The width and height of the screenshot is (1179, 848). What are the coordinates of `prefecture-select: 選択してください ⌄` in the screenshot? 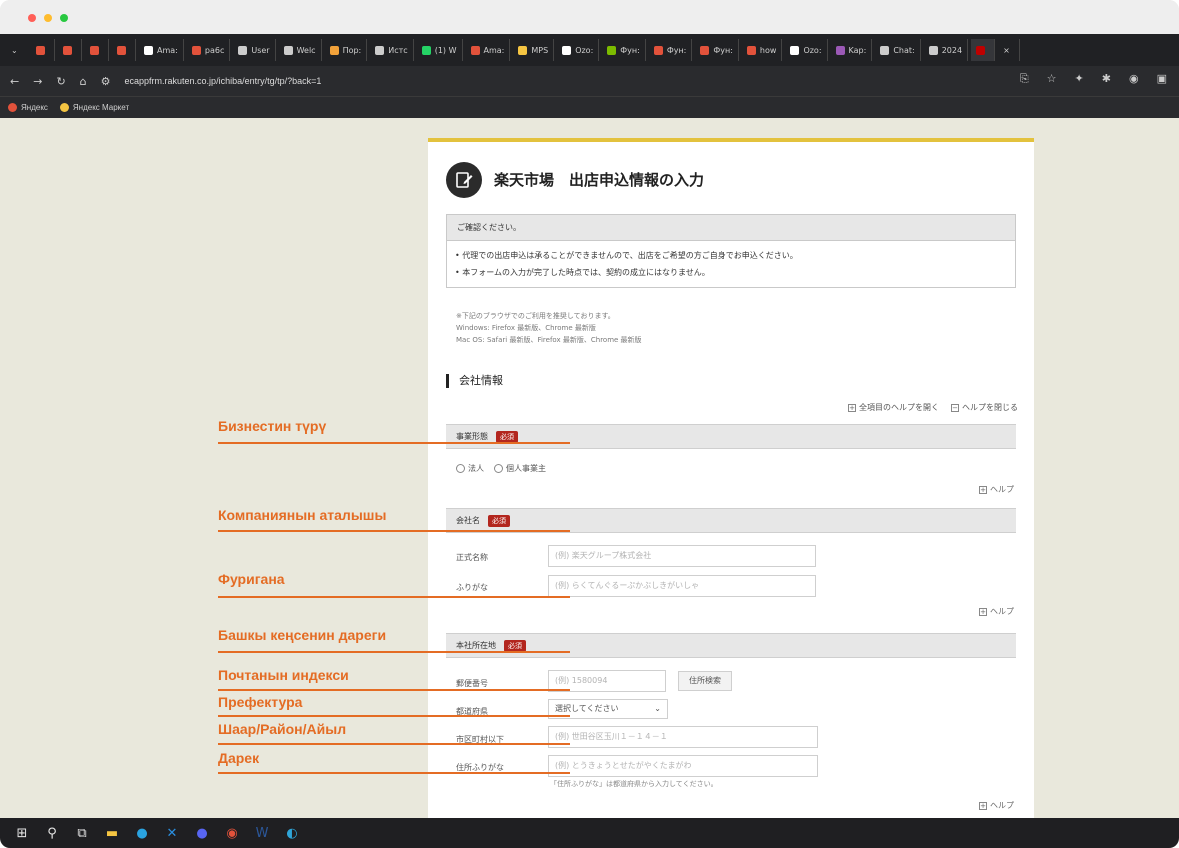 It's located at (608, 709).